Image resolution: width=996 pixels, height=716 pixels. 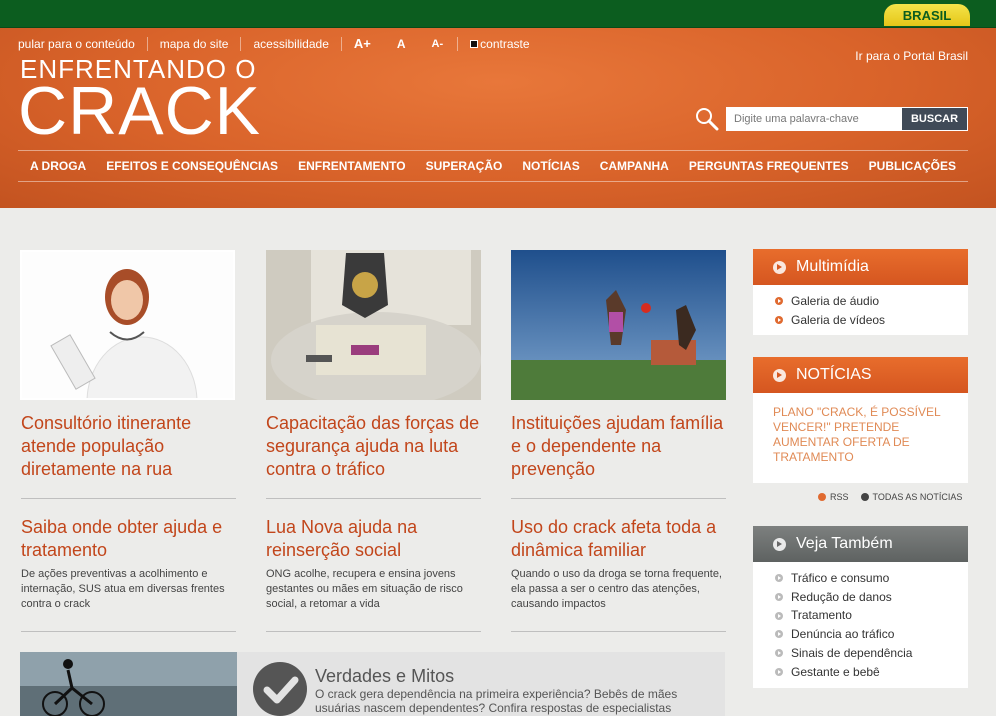 I want to click on feature-title-ajuda: Saiba onde obter ajuda e tratamento, so click(x=133, y=539).